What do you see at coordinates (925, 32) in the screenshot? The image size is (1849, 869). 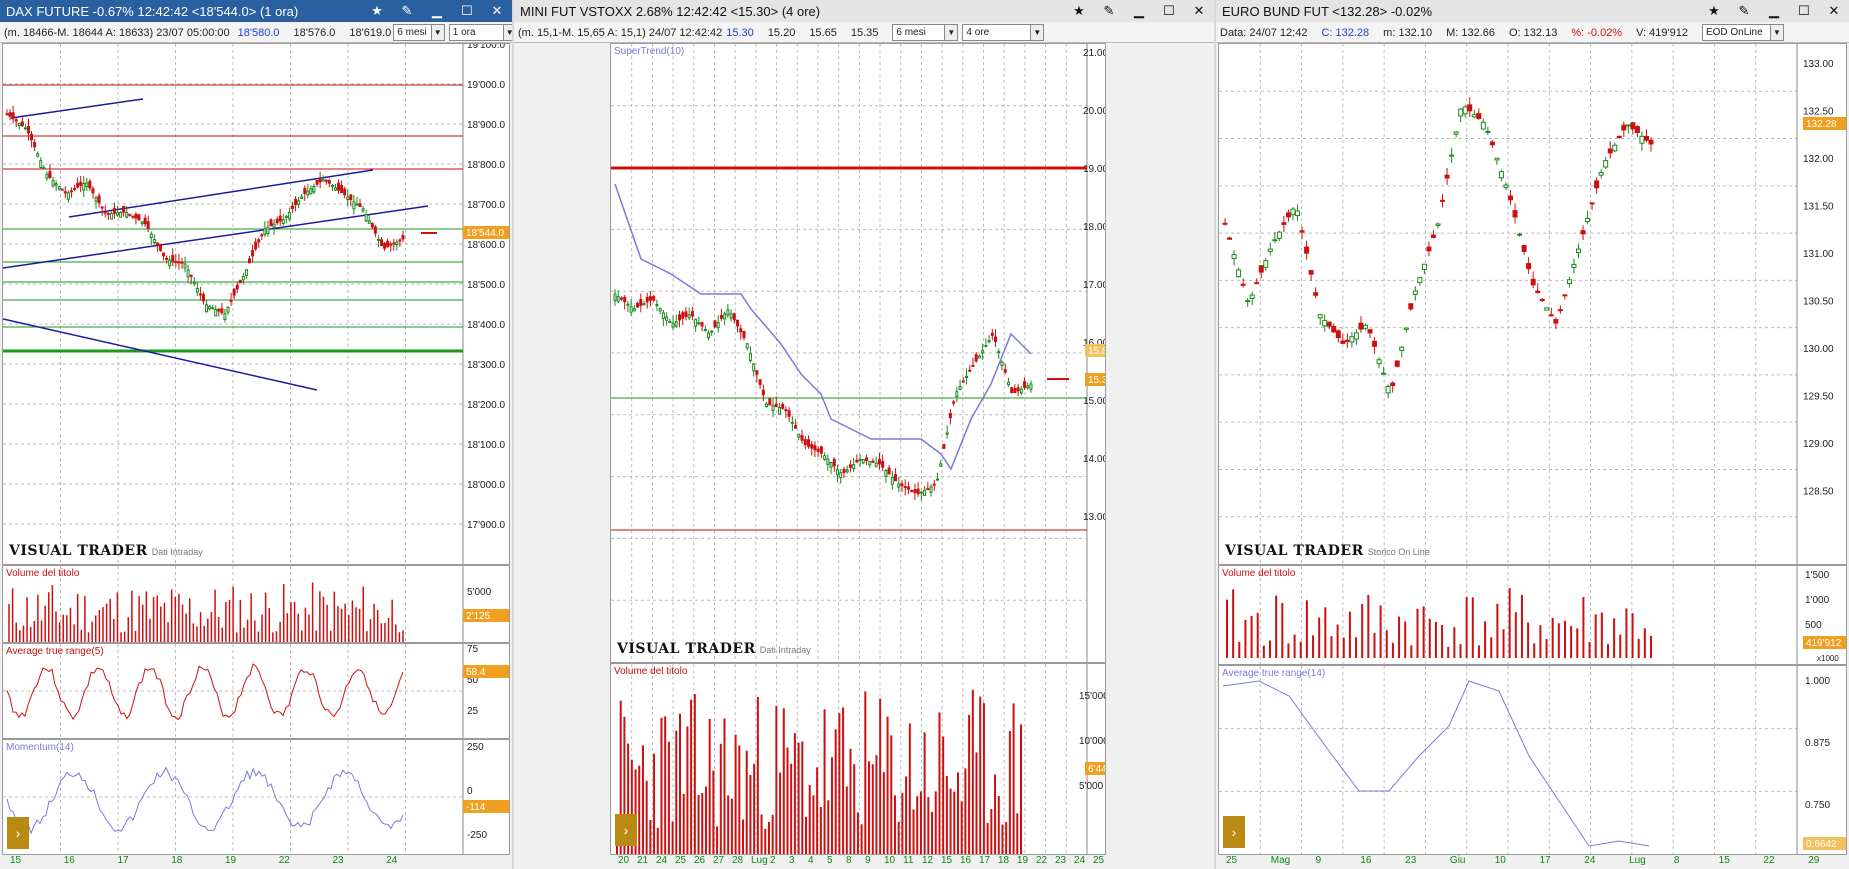 I see `vstoxx-period-select: 6 mesi ▼` at bounding box center [925, 32].